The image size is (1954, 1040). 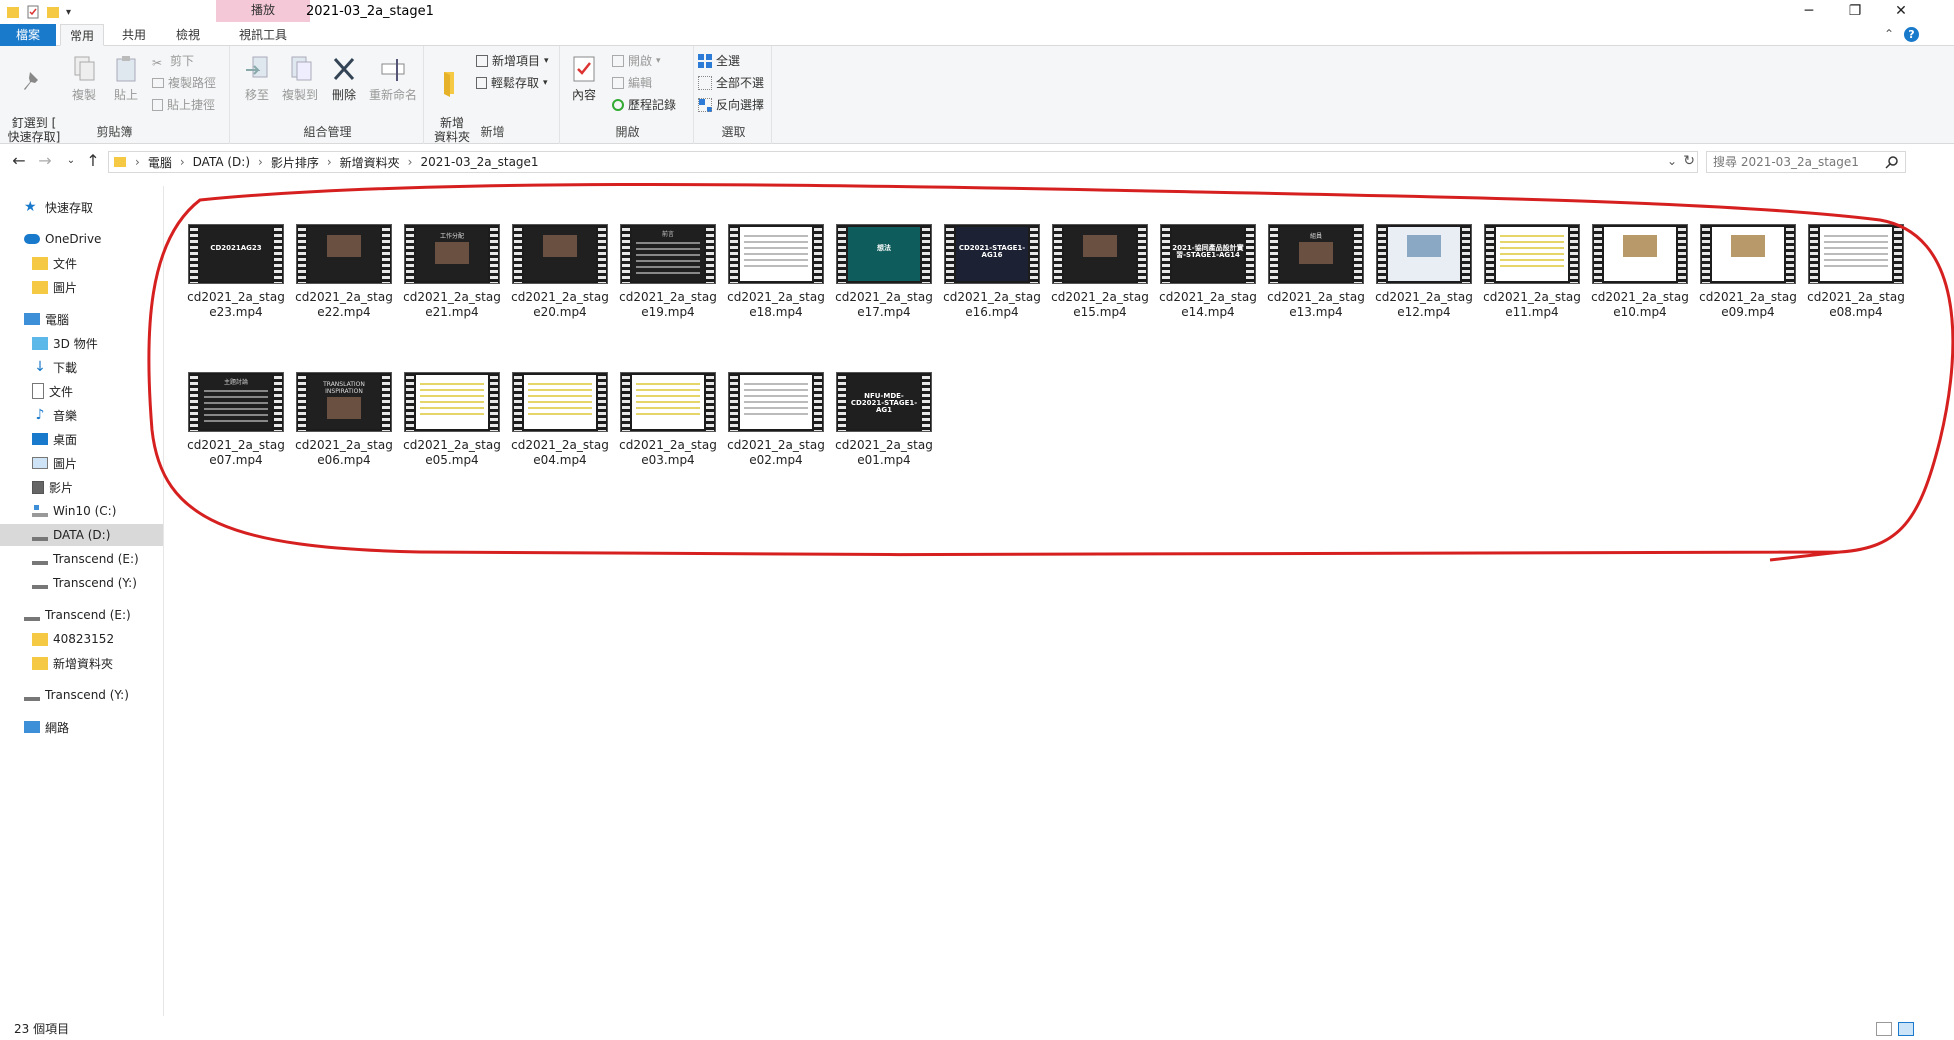 What do you see at coordinates (236, 420) in the screenshot?
I see `file-item: 主題討論 cd2021_2a_stage07.mp4` at bounding box center [236, 420].